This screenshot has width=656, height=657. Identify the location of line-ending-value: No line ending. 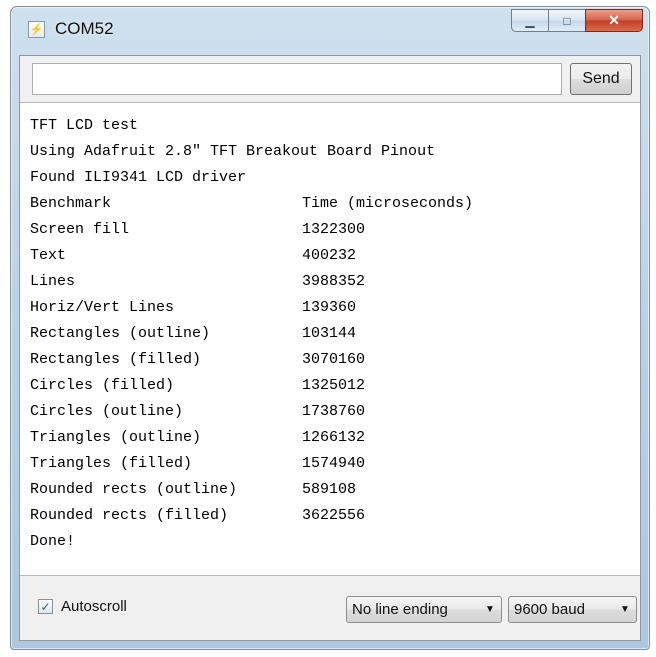
(400, 609).